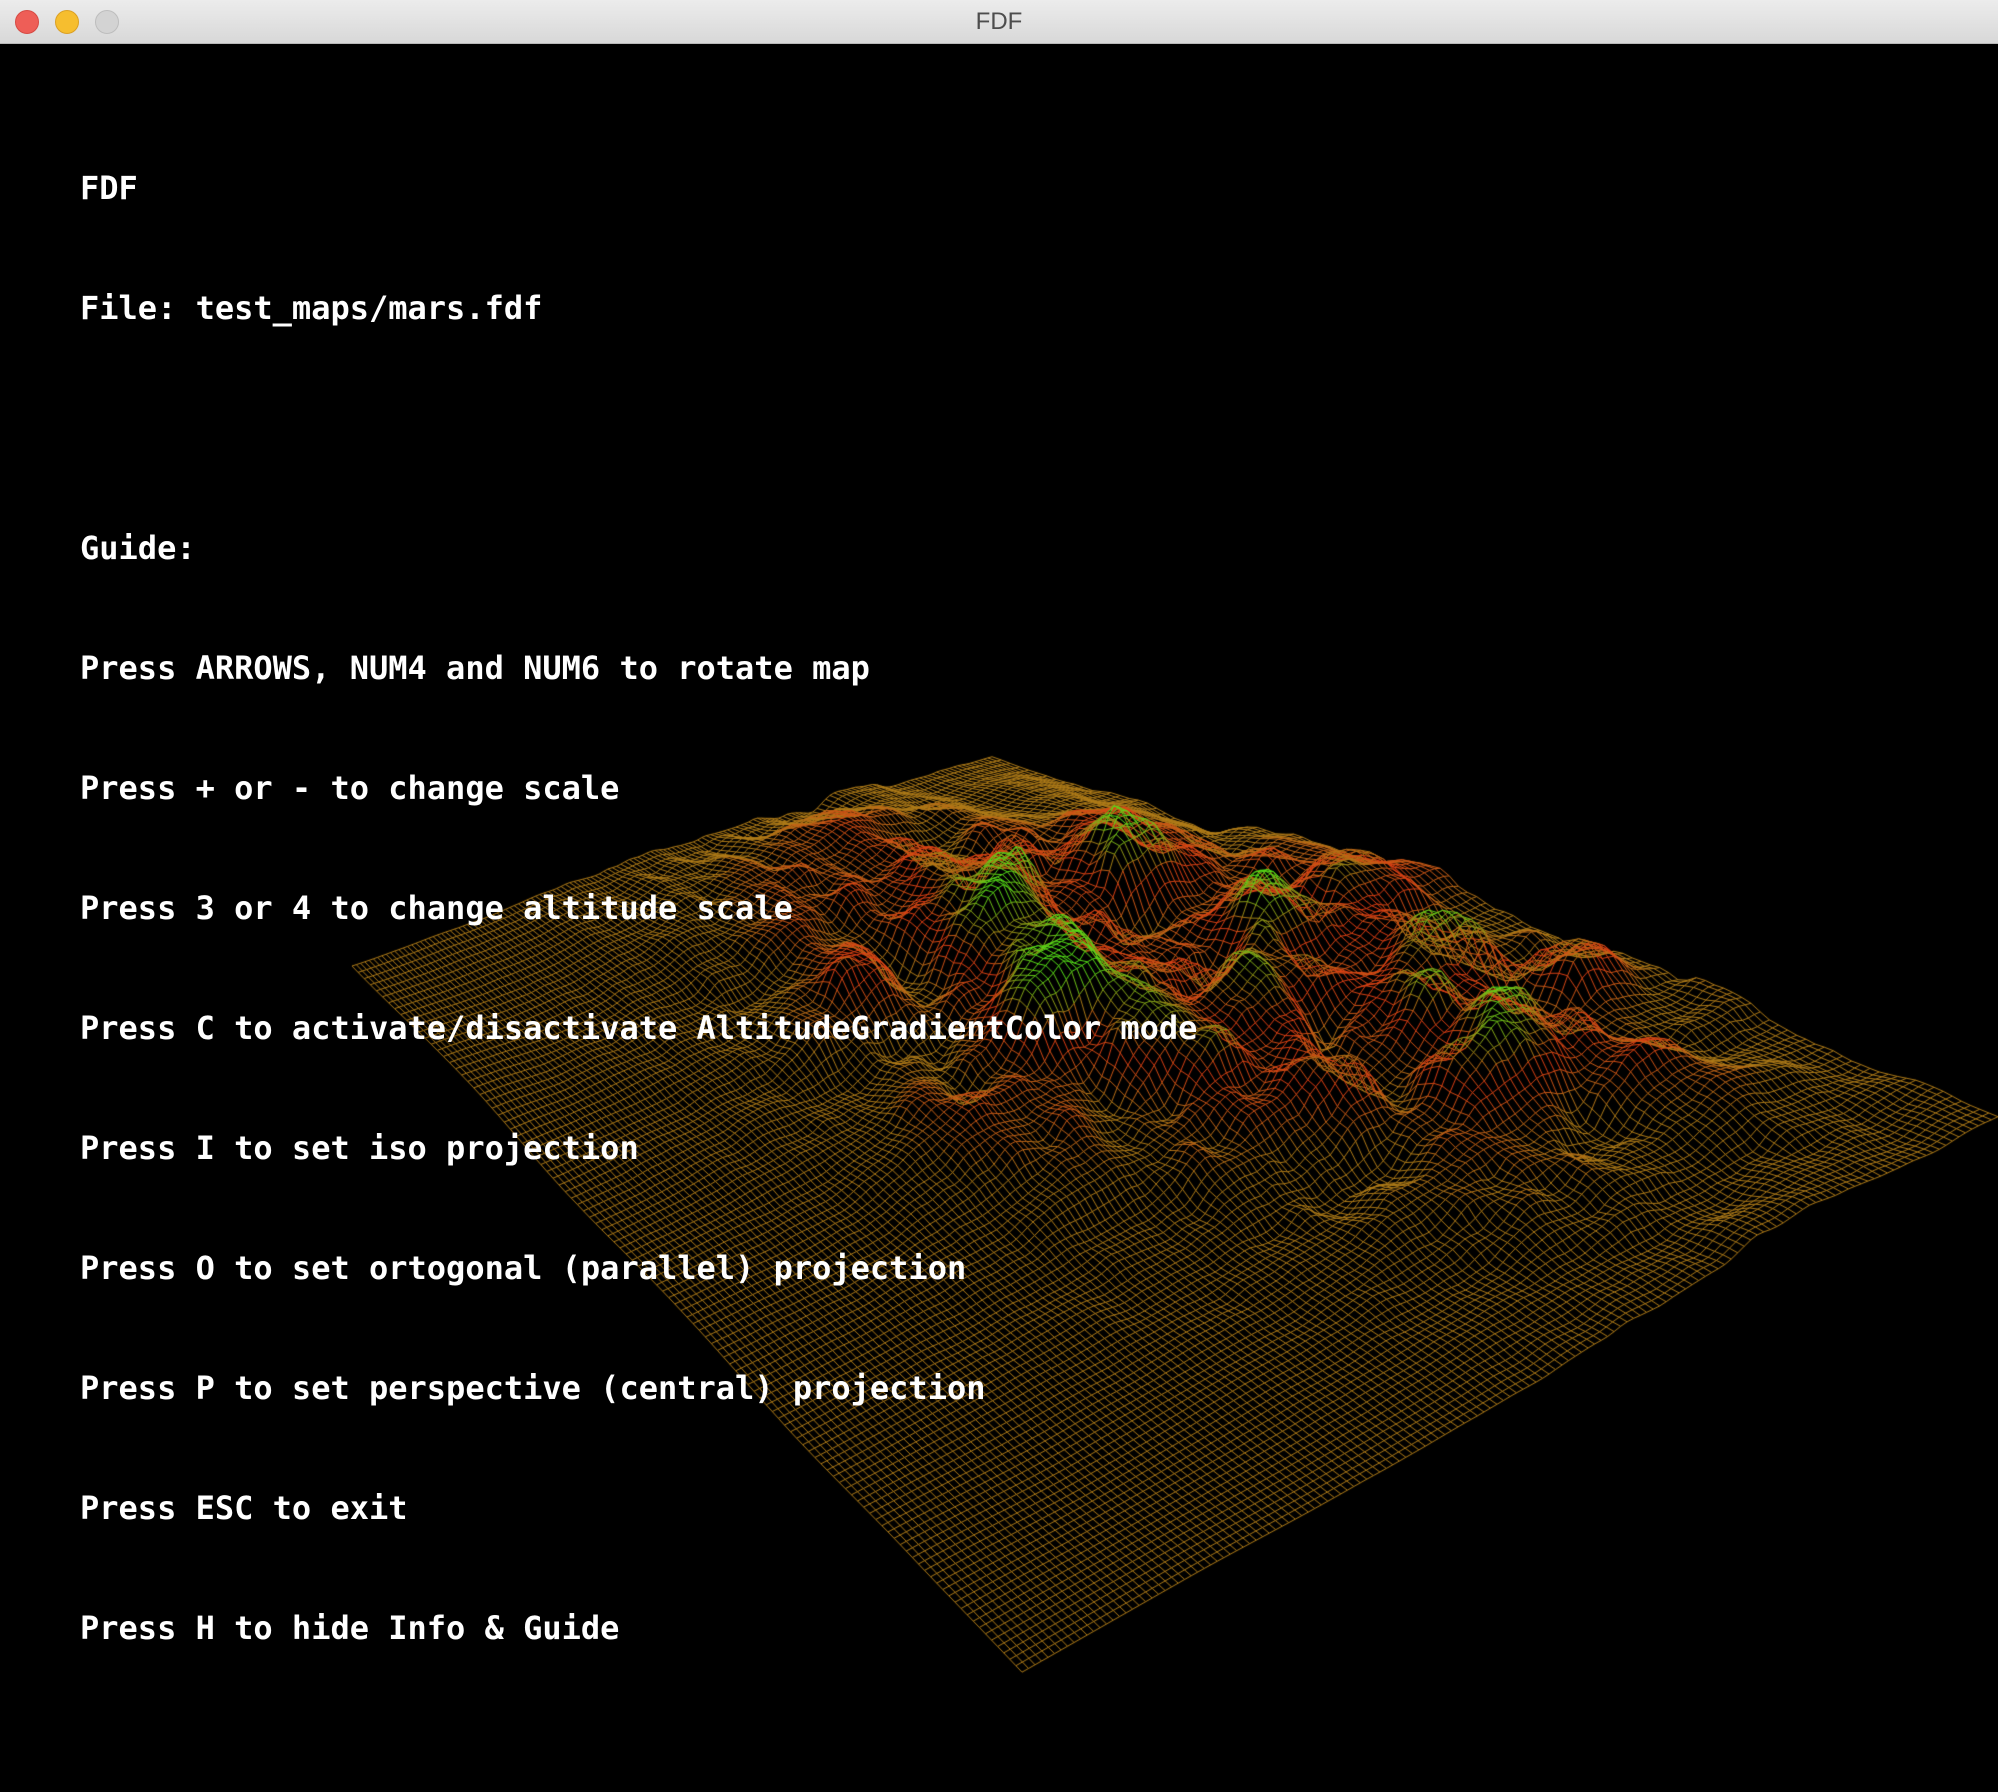 The width and height of the screenshot is (1998, 1792). I want to click on guide-header: Guide:, so click(138, 548).